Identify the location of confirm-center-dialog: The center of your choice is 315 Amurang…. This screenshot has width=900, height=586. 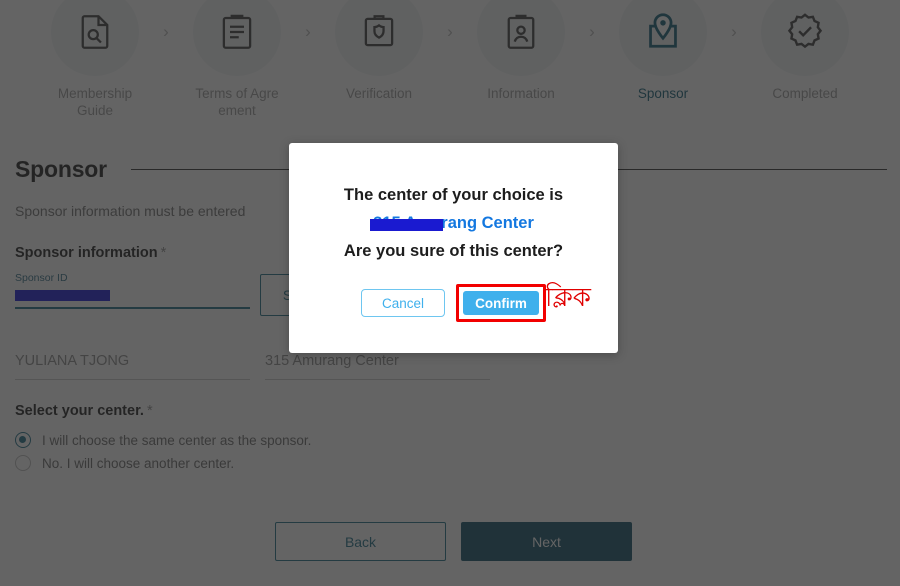
(453, 248).